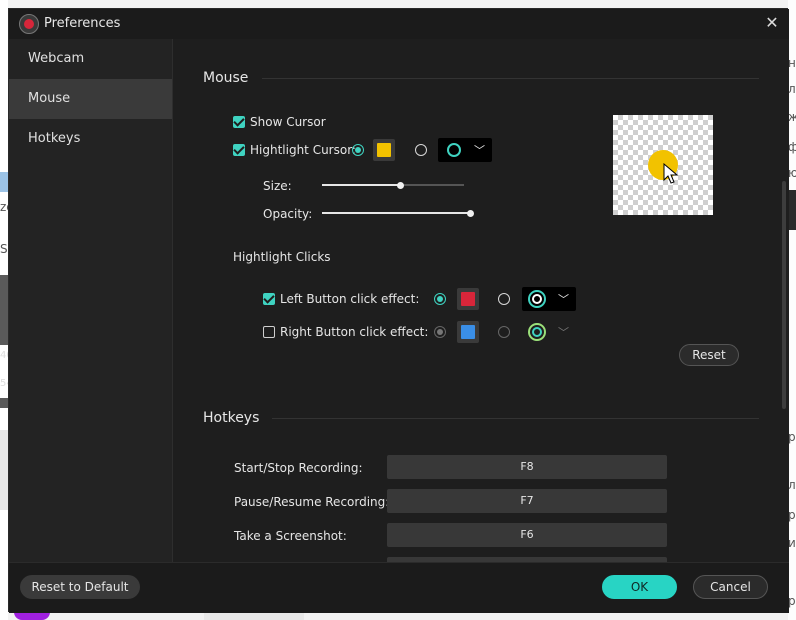  I want to click on left-click-label: Left Button click effect:, so click(350, 299).